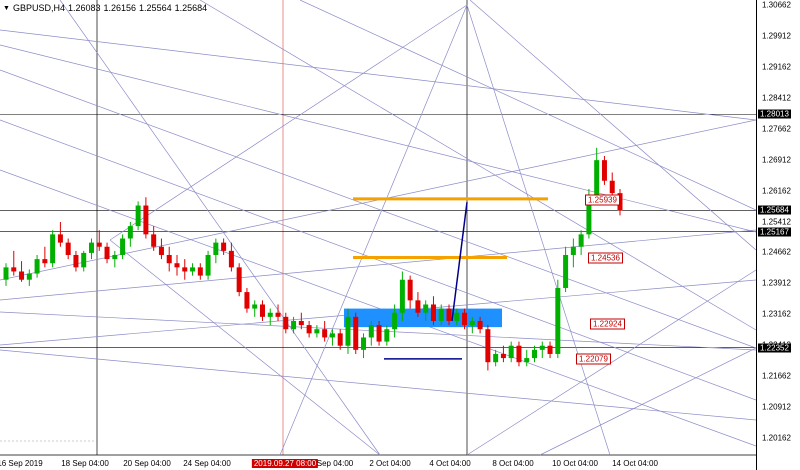  What do you see at coordinates (575, 463) in the screenshot?
I see `time-label: 10 Oct 04:00` at bounding box center [575, 463].